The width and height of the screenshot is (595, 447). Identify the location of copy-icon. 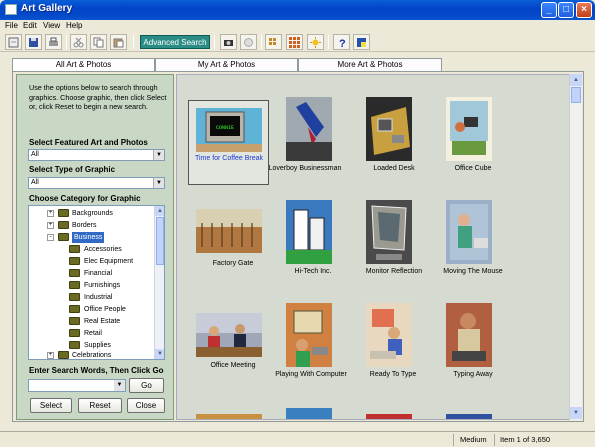
(98, 42).